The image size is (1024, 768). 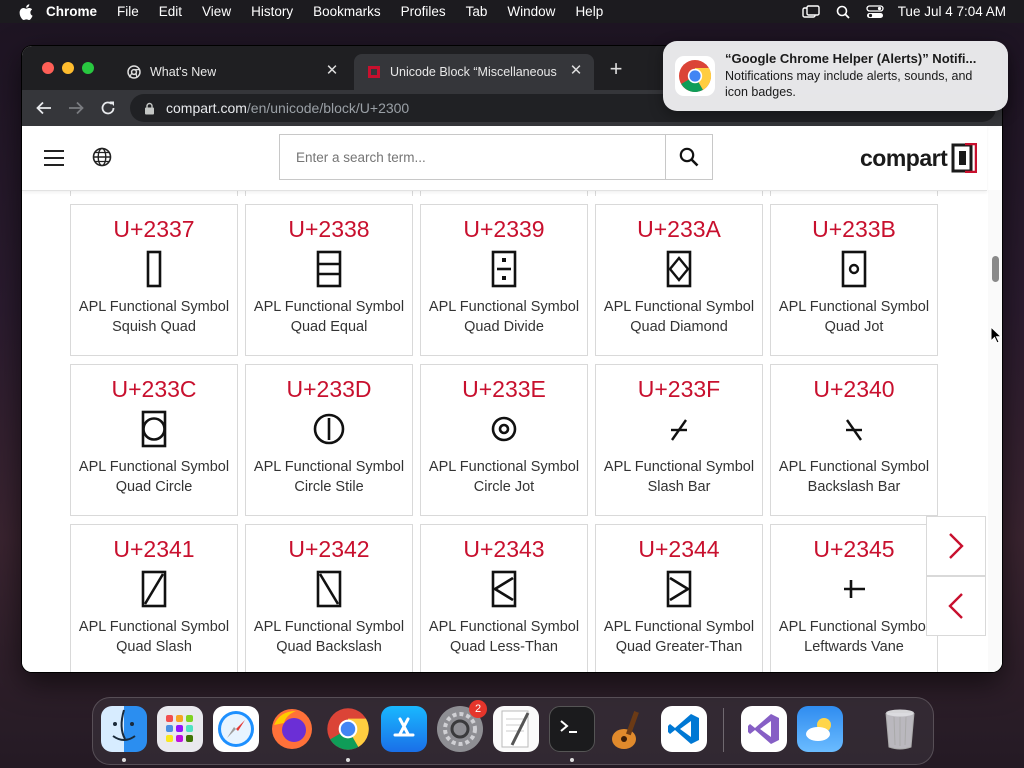 I want to click on mouse-cursor-icon, so click(x=996, y=335).